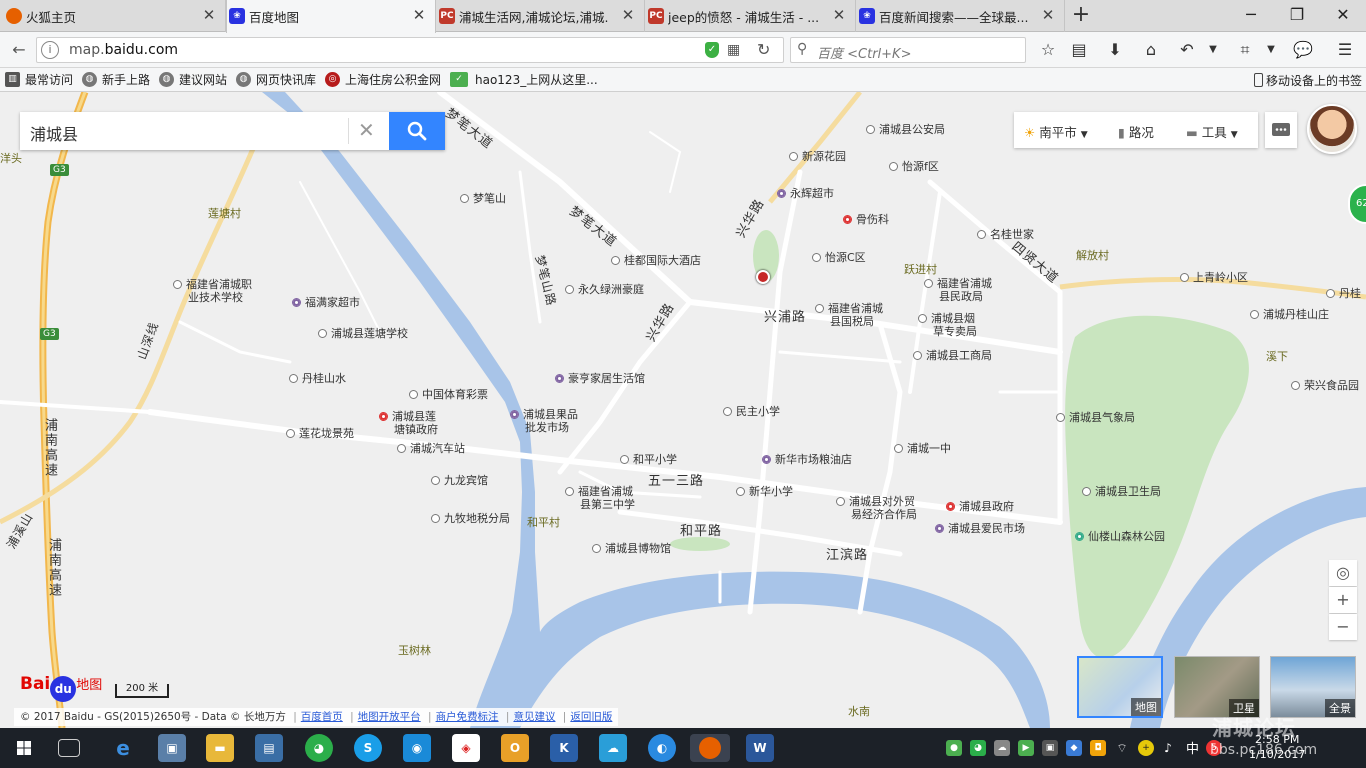  What do you see at coordinates (1192, 747) in the screenshot?
I see `input-language: 中` at bounding box center [1192, 747].